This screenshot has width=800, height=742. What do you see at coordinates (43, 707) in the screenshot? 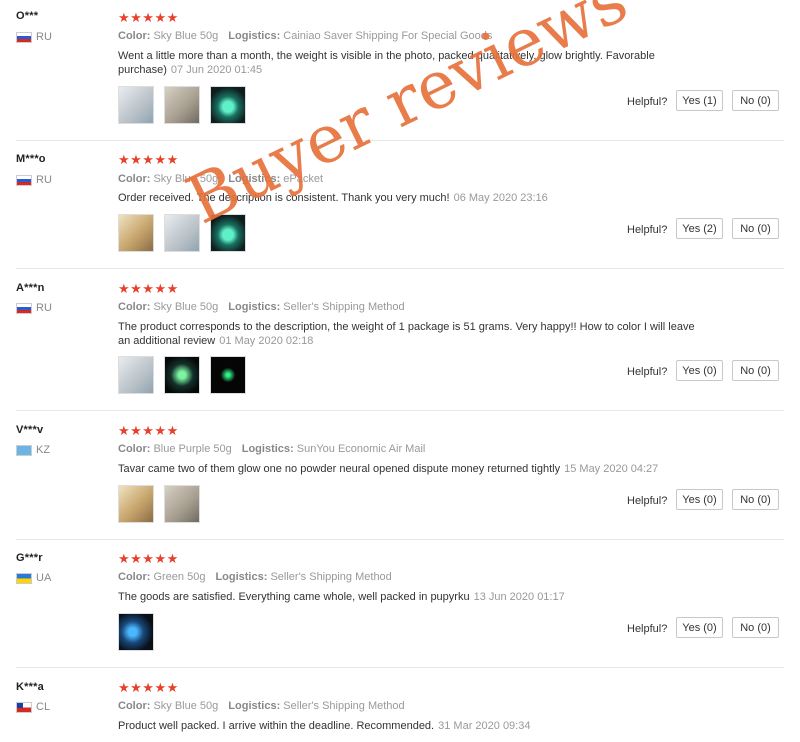
I see `country-code: CL` at bounding box center [43, 707].